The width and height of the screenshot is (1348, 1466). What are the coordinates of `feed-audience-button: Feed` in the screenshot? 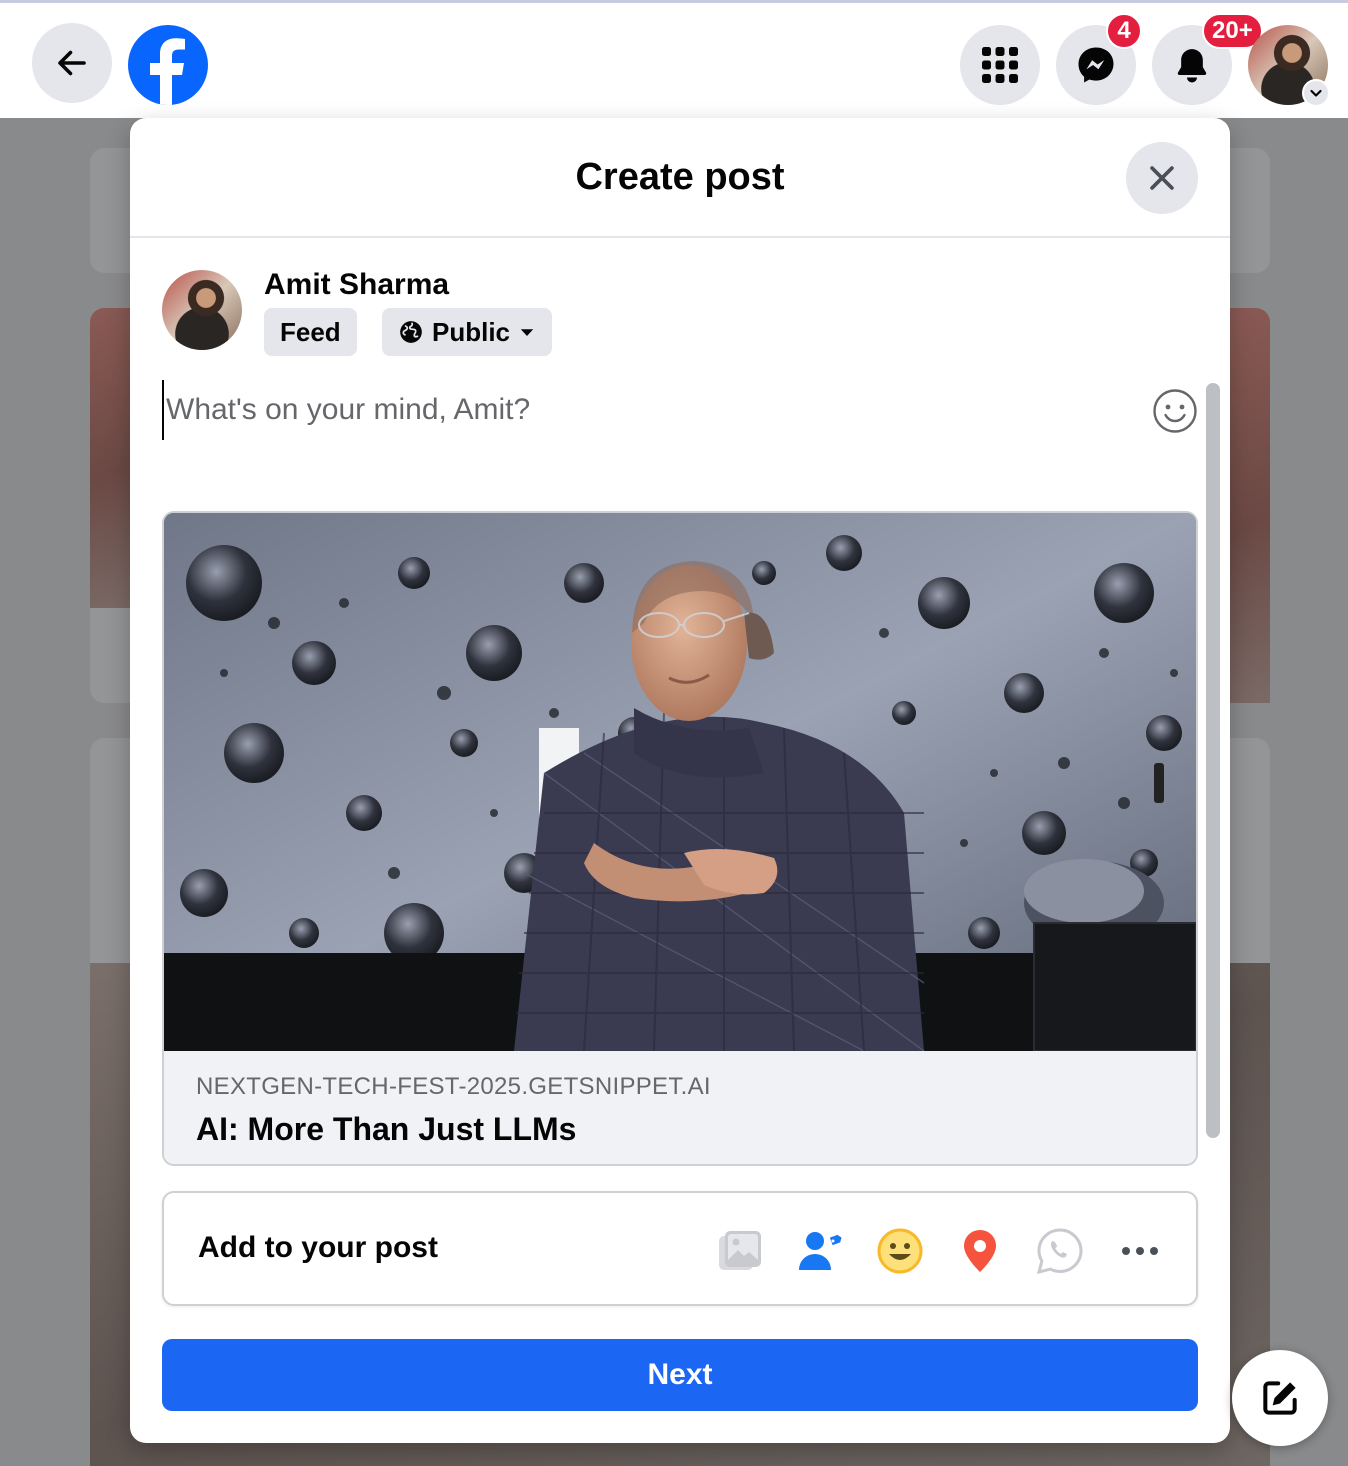 It's located at (310, 332).